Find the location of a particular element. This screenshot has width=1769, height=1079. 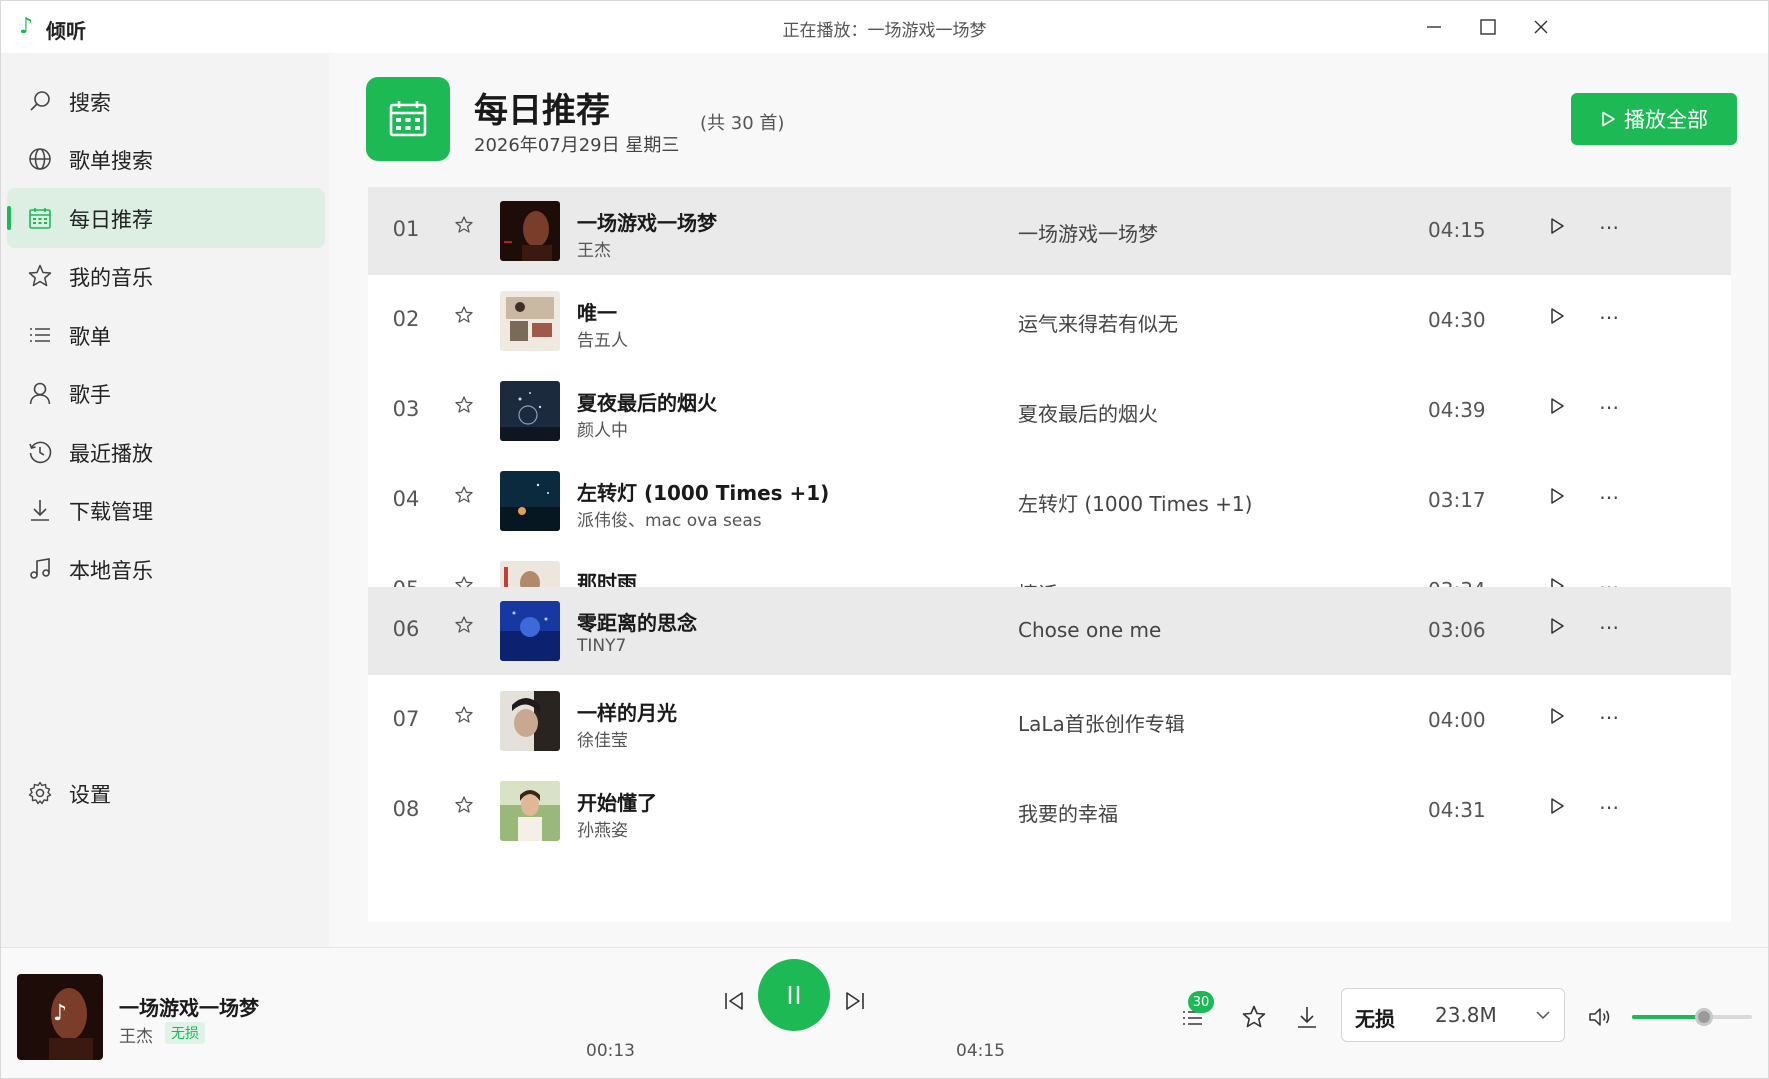

skip-back-icon is located at coordinates (734, 1001).